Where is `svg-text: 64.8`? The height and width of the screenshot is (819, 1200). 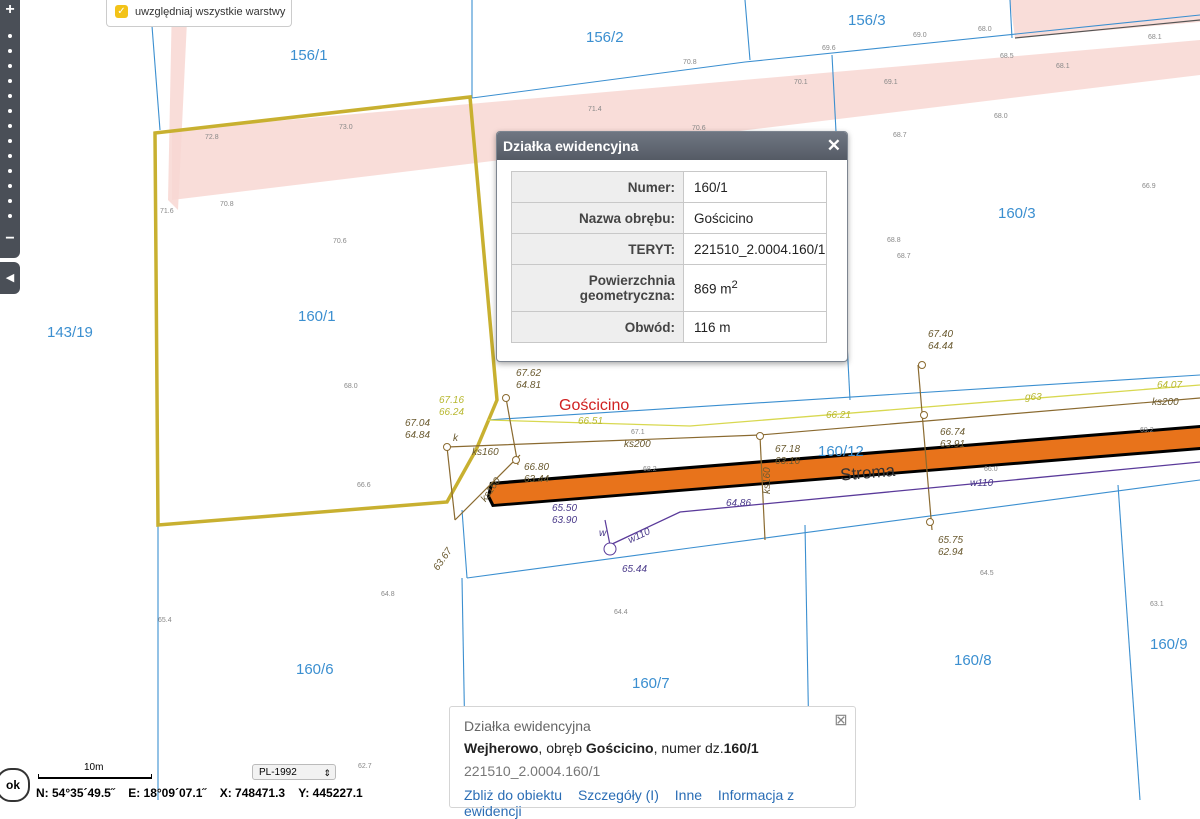
svg-text: 64.8 is located at coordinates (388, 594).